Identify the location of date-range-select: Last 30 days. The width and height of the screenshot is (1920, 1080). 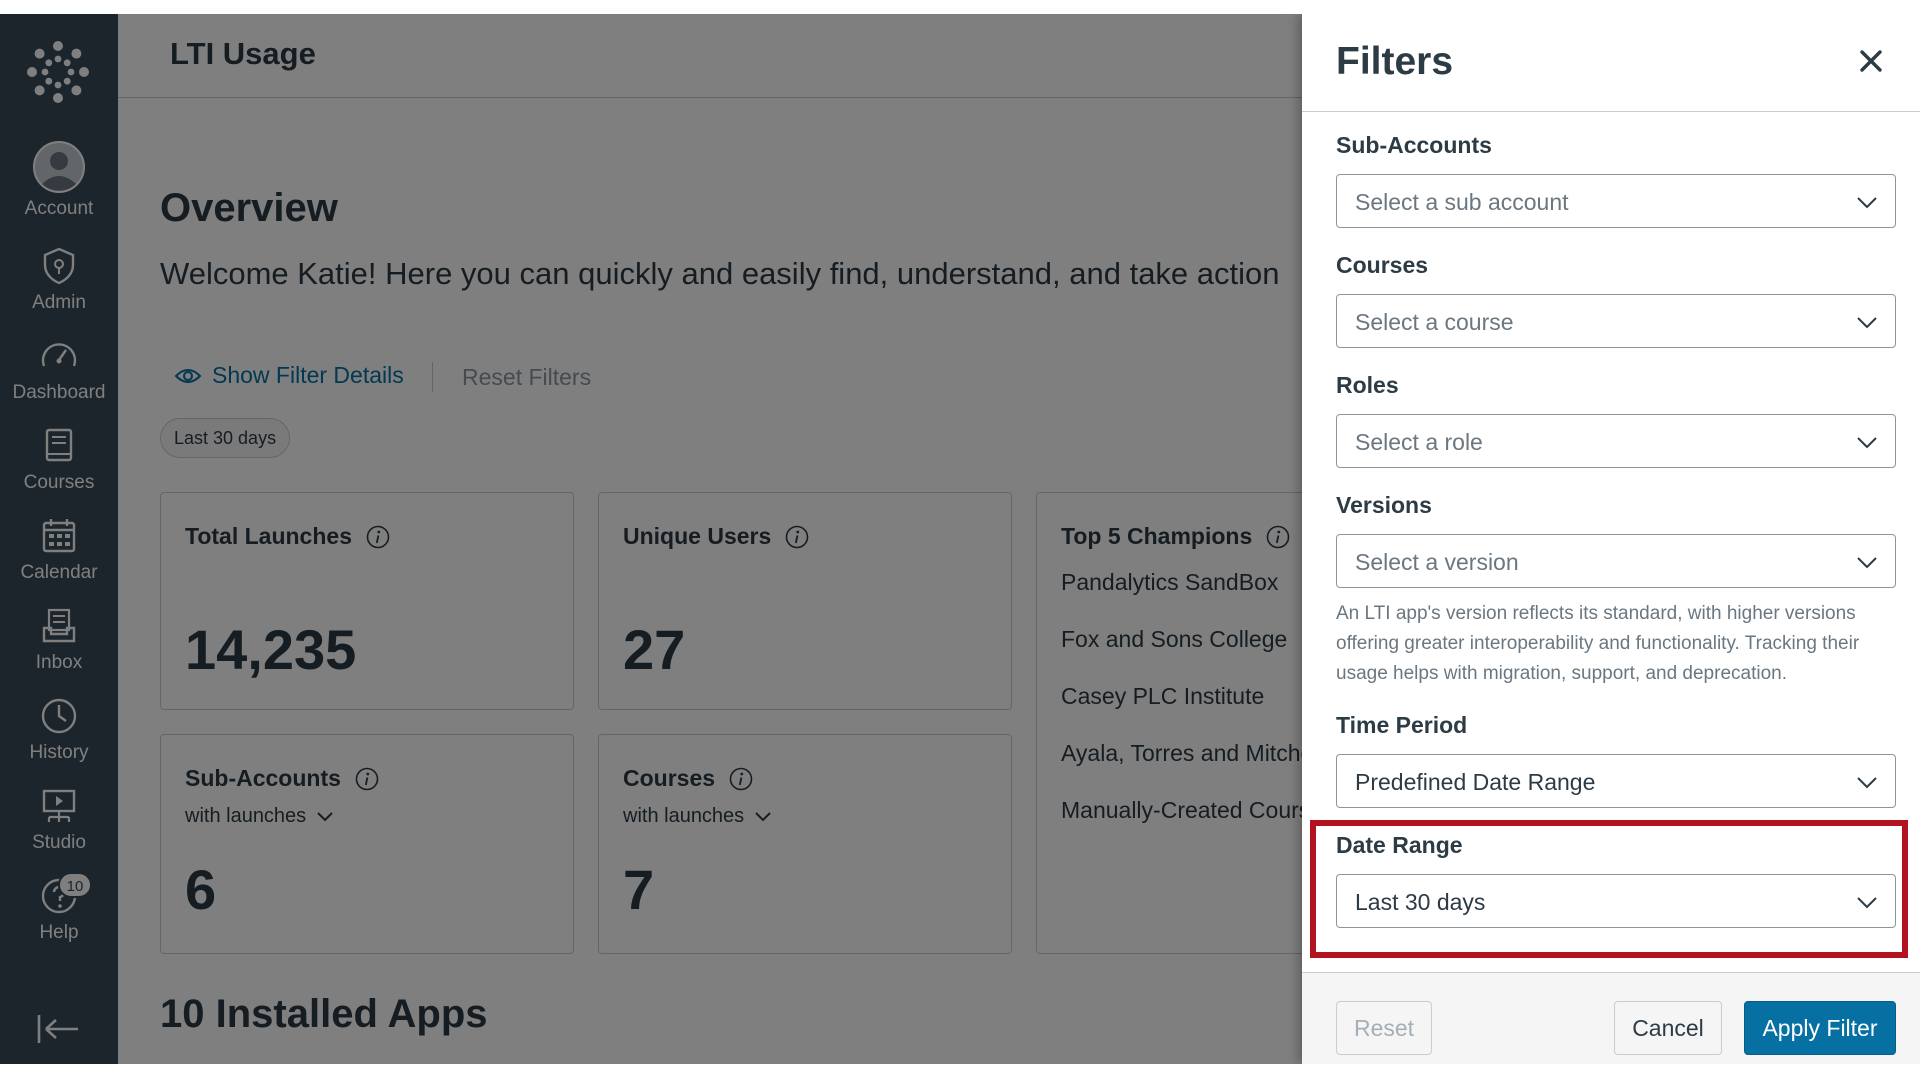
(1616, 901).